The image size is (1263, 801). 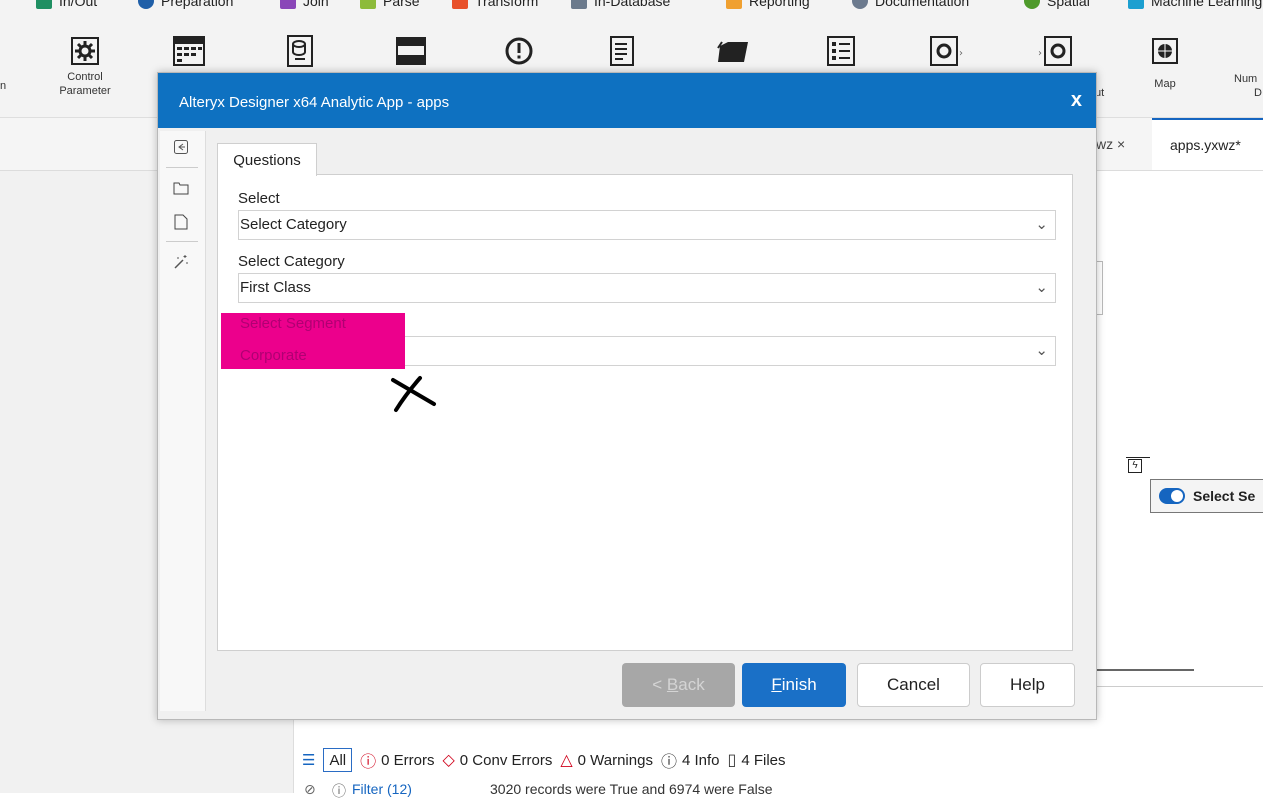 I want to click on filter-info: ⓘ 4 Info, so click(x=690, y=760).